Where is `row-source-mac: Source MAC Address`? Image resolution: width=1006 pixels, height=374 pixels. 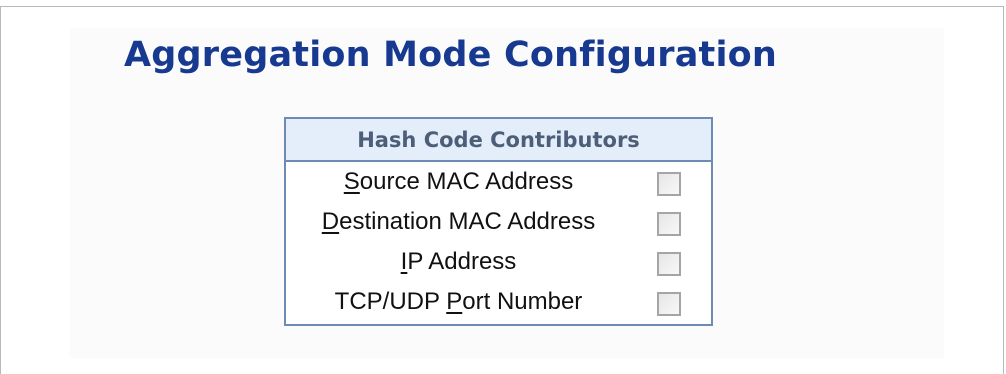 row-source-mac: Source MAC Address is located at coordinates (498, 182).